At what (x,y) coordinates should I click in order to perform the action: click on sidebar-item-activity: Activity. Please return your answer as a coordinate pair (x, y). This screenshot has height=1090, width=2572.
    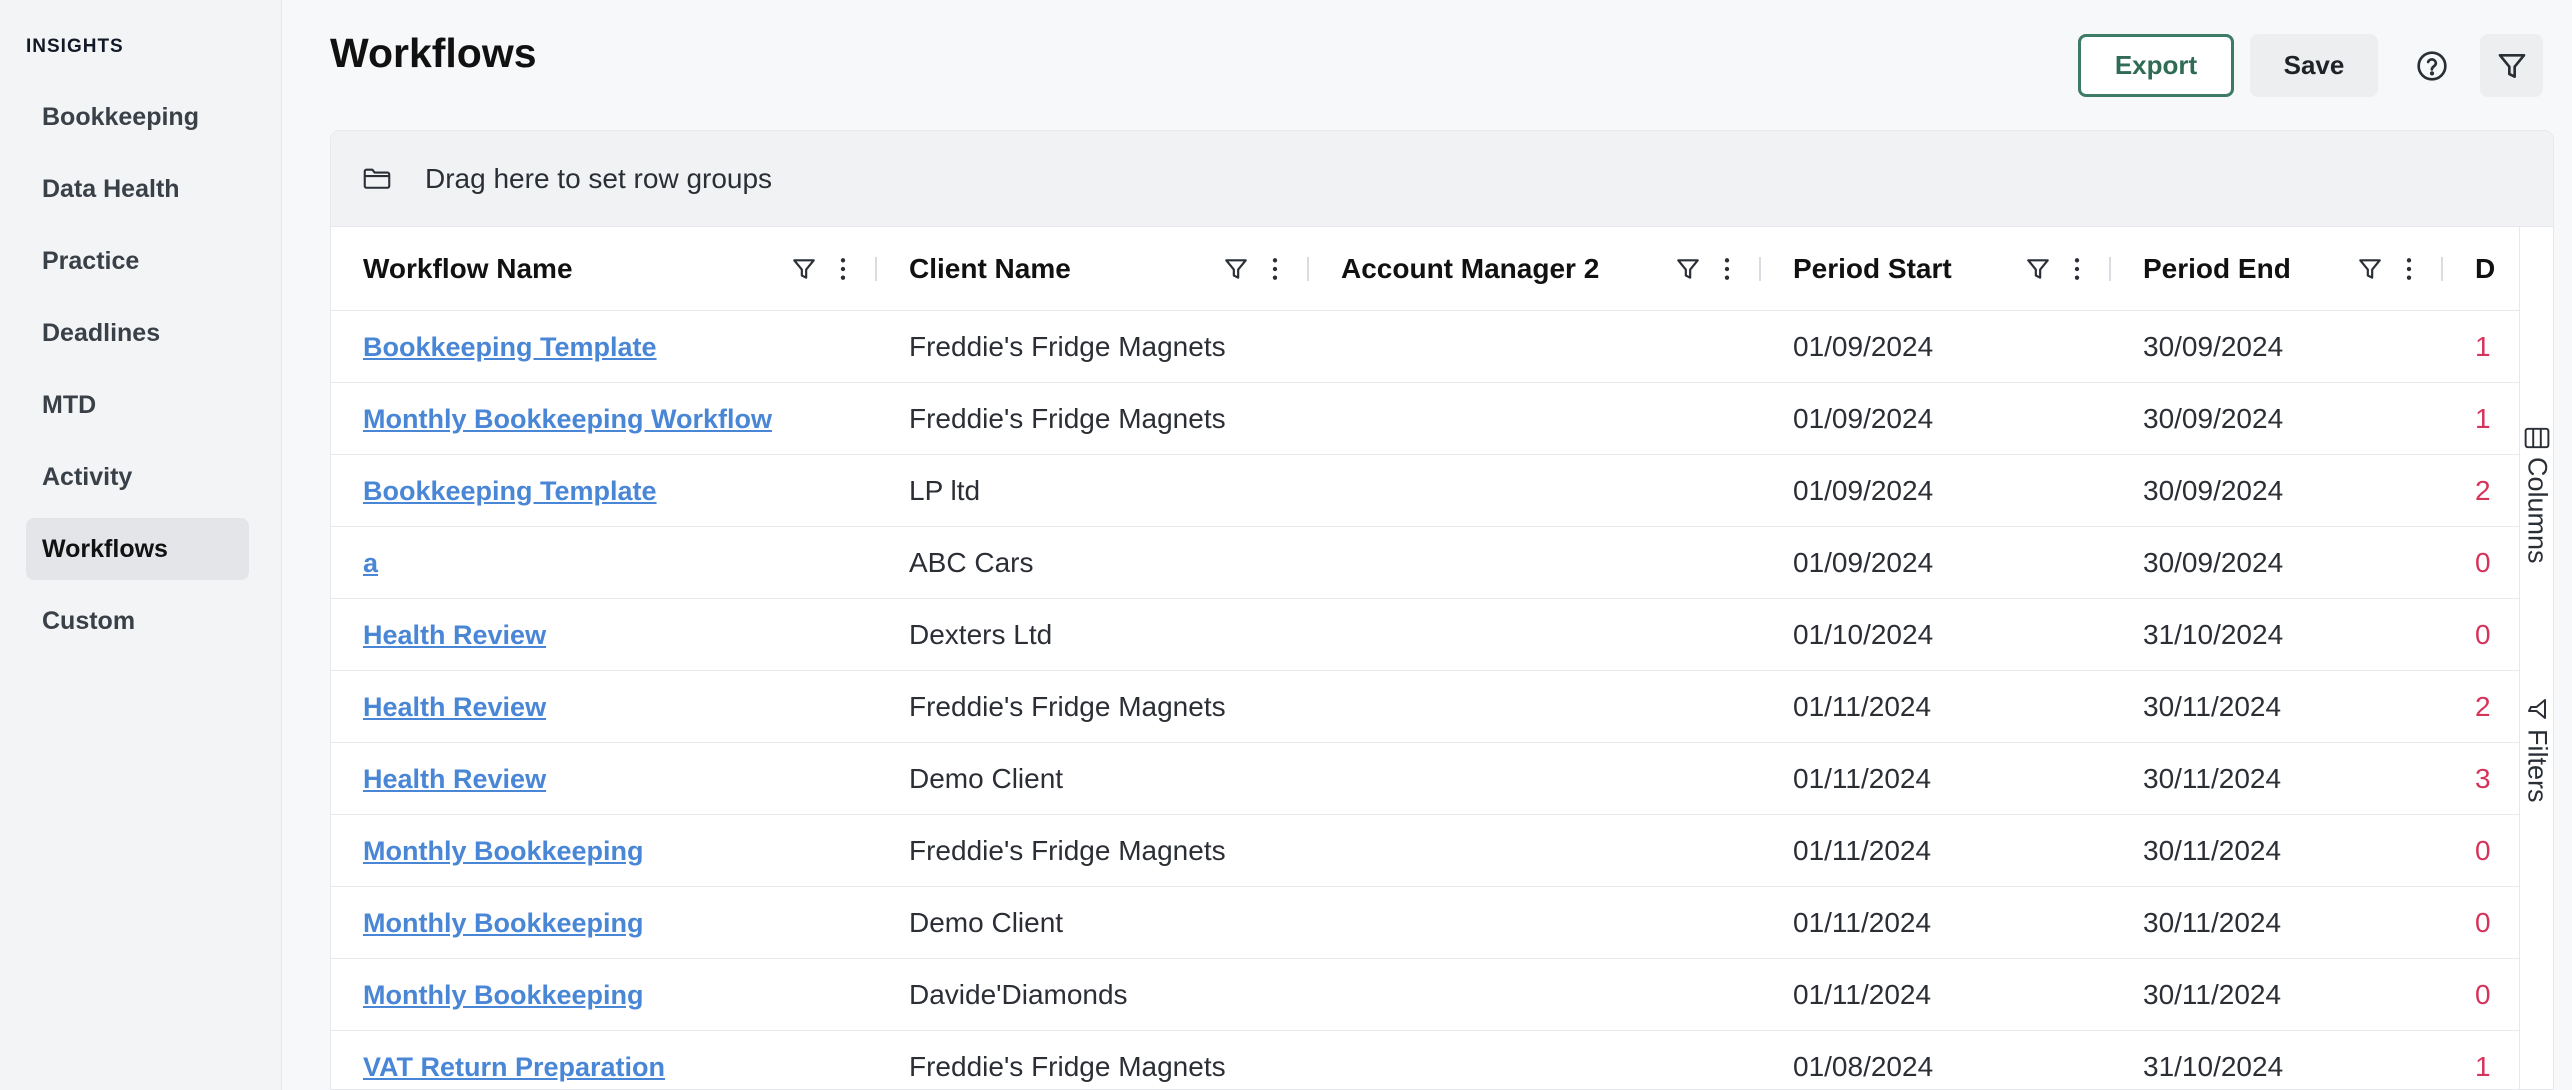
    Looking at the image, I should click on (137, 477).